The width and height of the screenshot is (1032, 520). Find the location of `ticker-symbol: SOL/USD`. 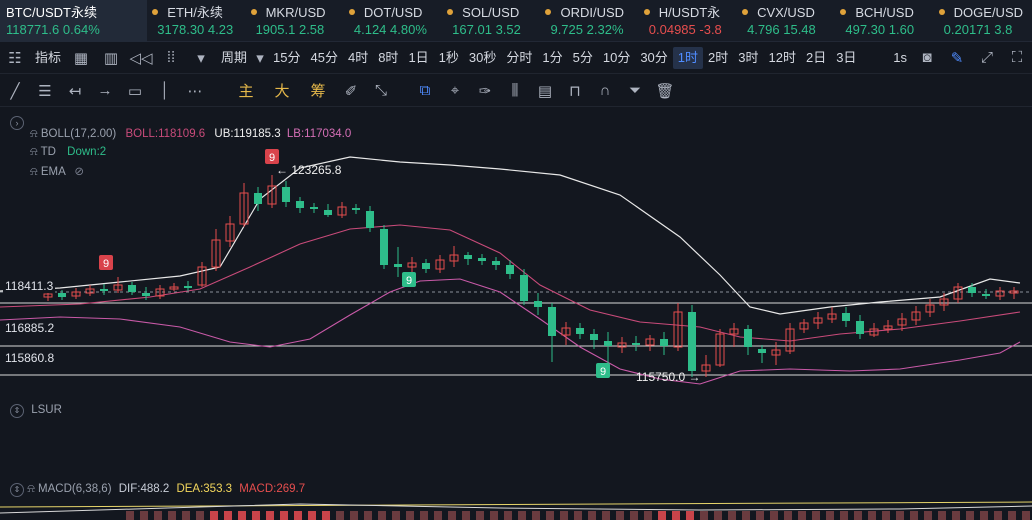

ticker-symbol: SOL/USD is located at coordinates (491, 12).